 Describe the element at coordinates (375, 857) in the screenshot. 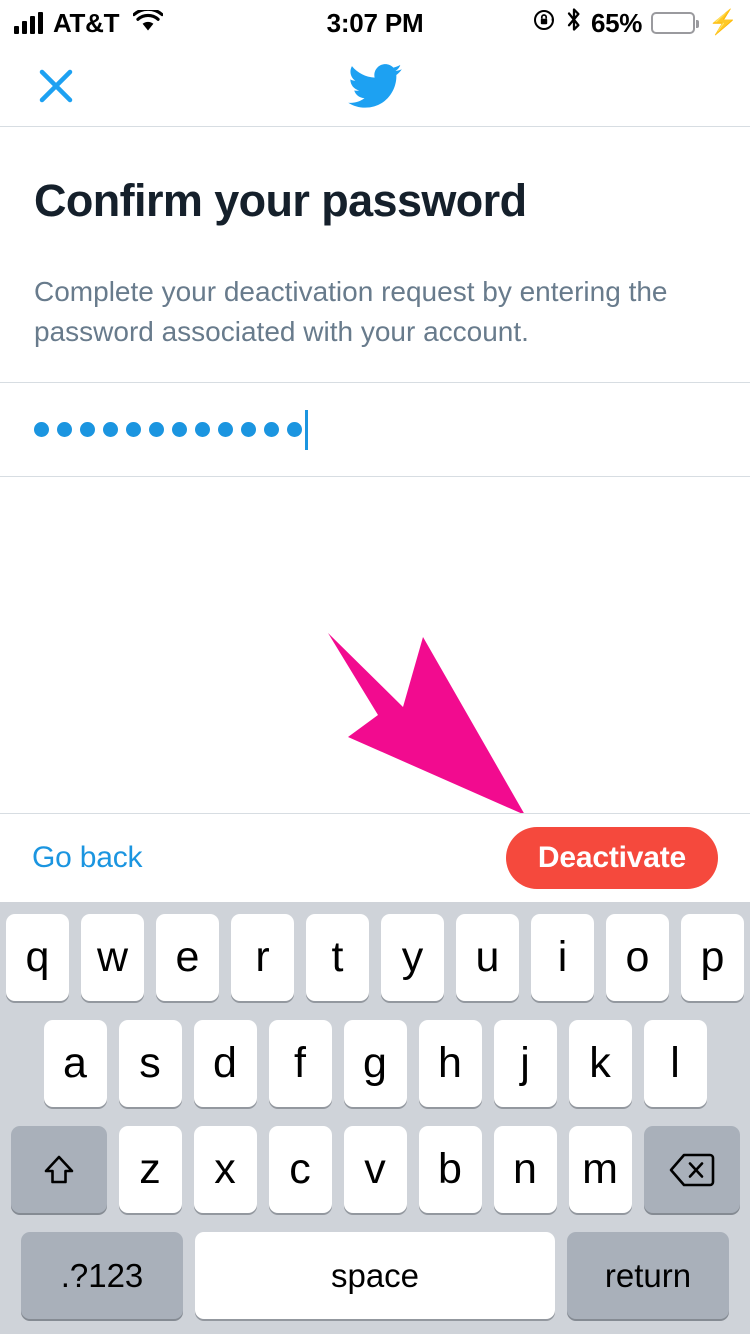

I see `action-bar: Go back Deactivate` at that location.